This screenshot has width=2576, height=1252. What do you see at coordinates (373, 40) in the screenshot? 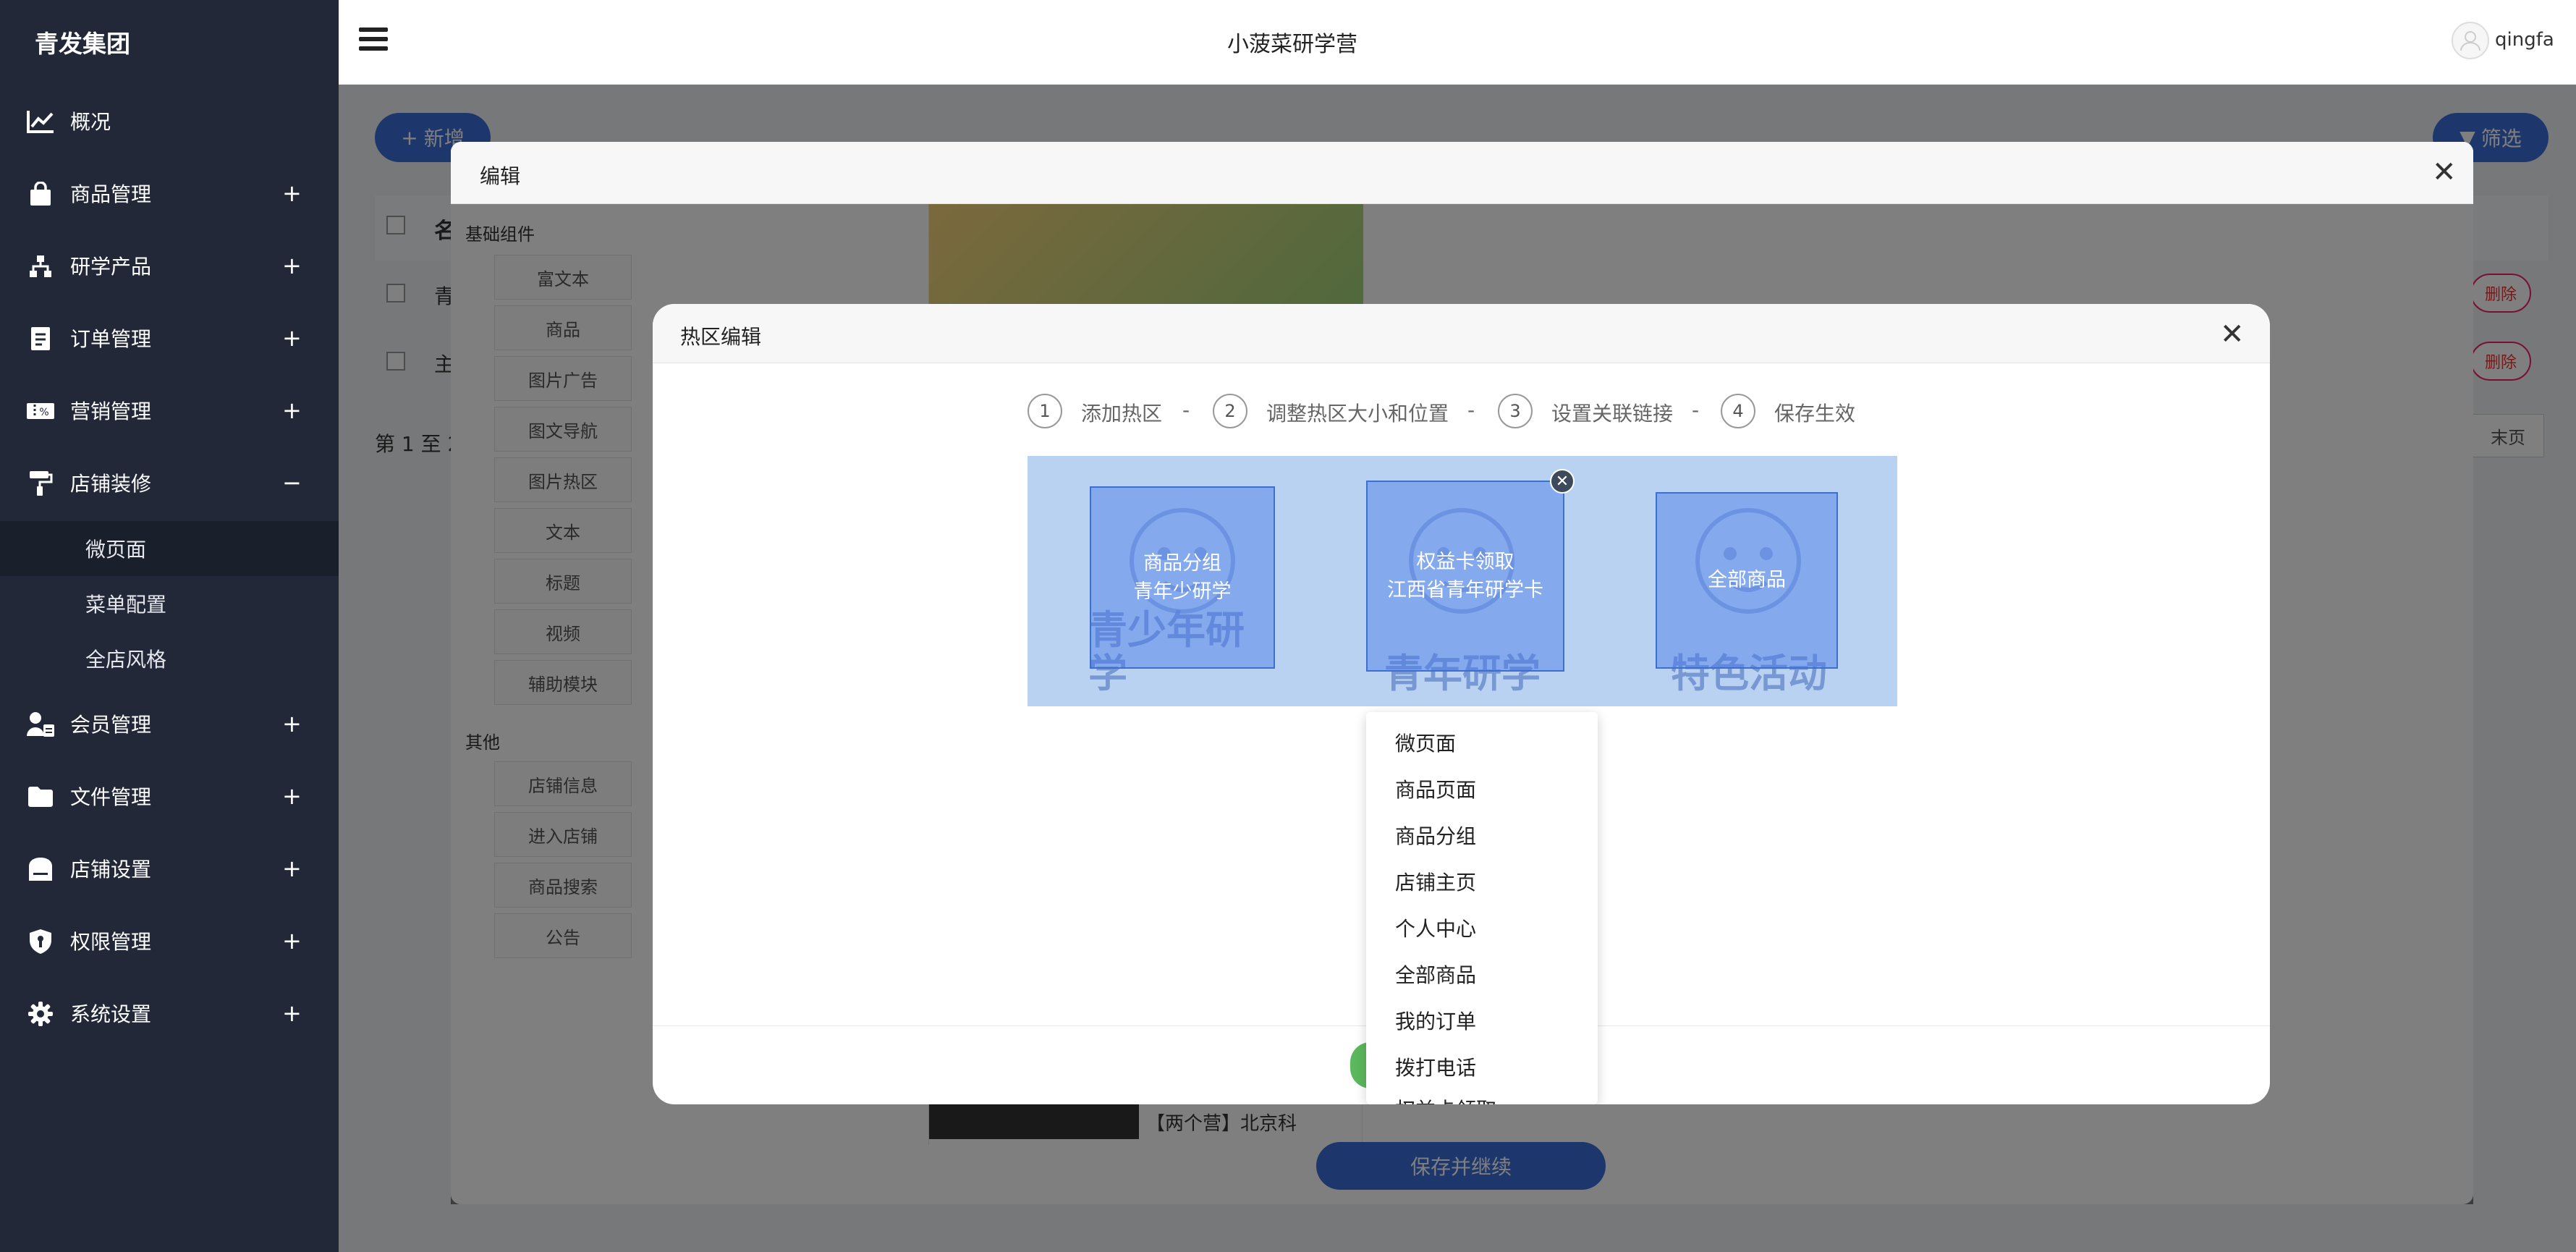
I see `hamburger-menu-icon` at bounding box center [373, 40].